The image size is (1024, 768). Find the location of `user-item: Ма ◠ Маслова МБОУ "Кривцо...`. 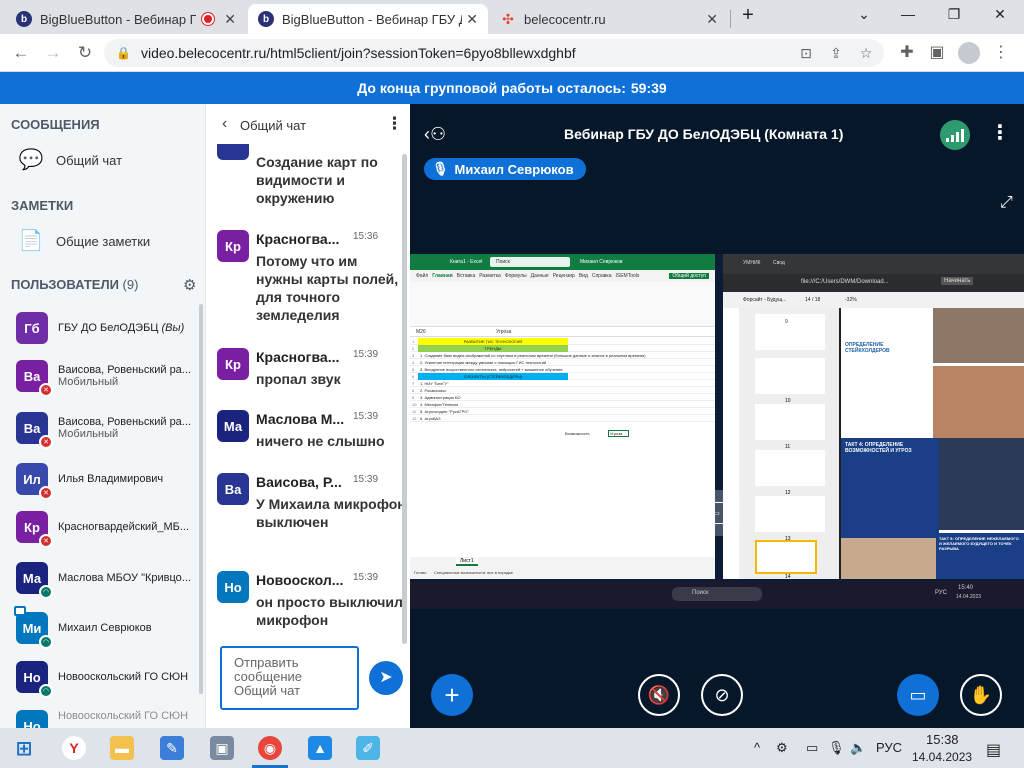

user-item: Ма ◠ Маслова МБОУ "Кривцо... is located at coordinates (107, 578).